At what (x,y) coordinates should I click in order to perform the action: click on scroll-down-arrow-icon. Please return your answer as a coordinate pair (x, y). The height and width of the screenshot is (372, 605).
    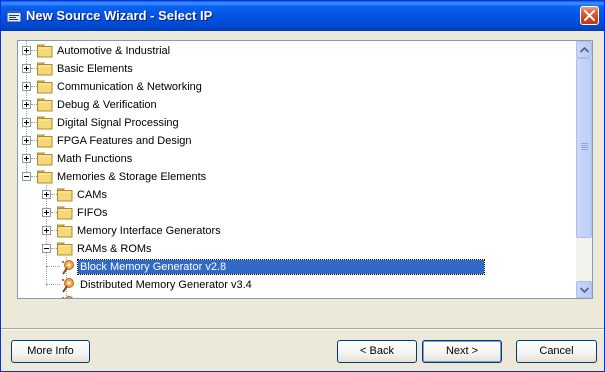
    Looking at the image, I should click on (584, 290).